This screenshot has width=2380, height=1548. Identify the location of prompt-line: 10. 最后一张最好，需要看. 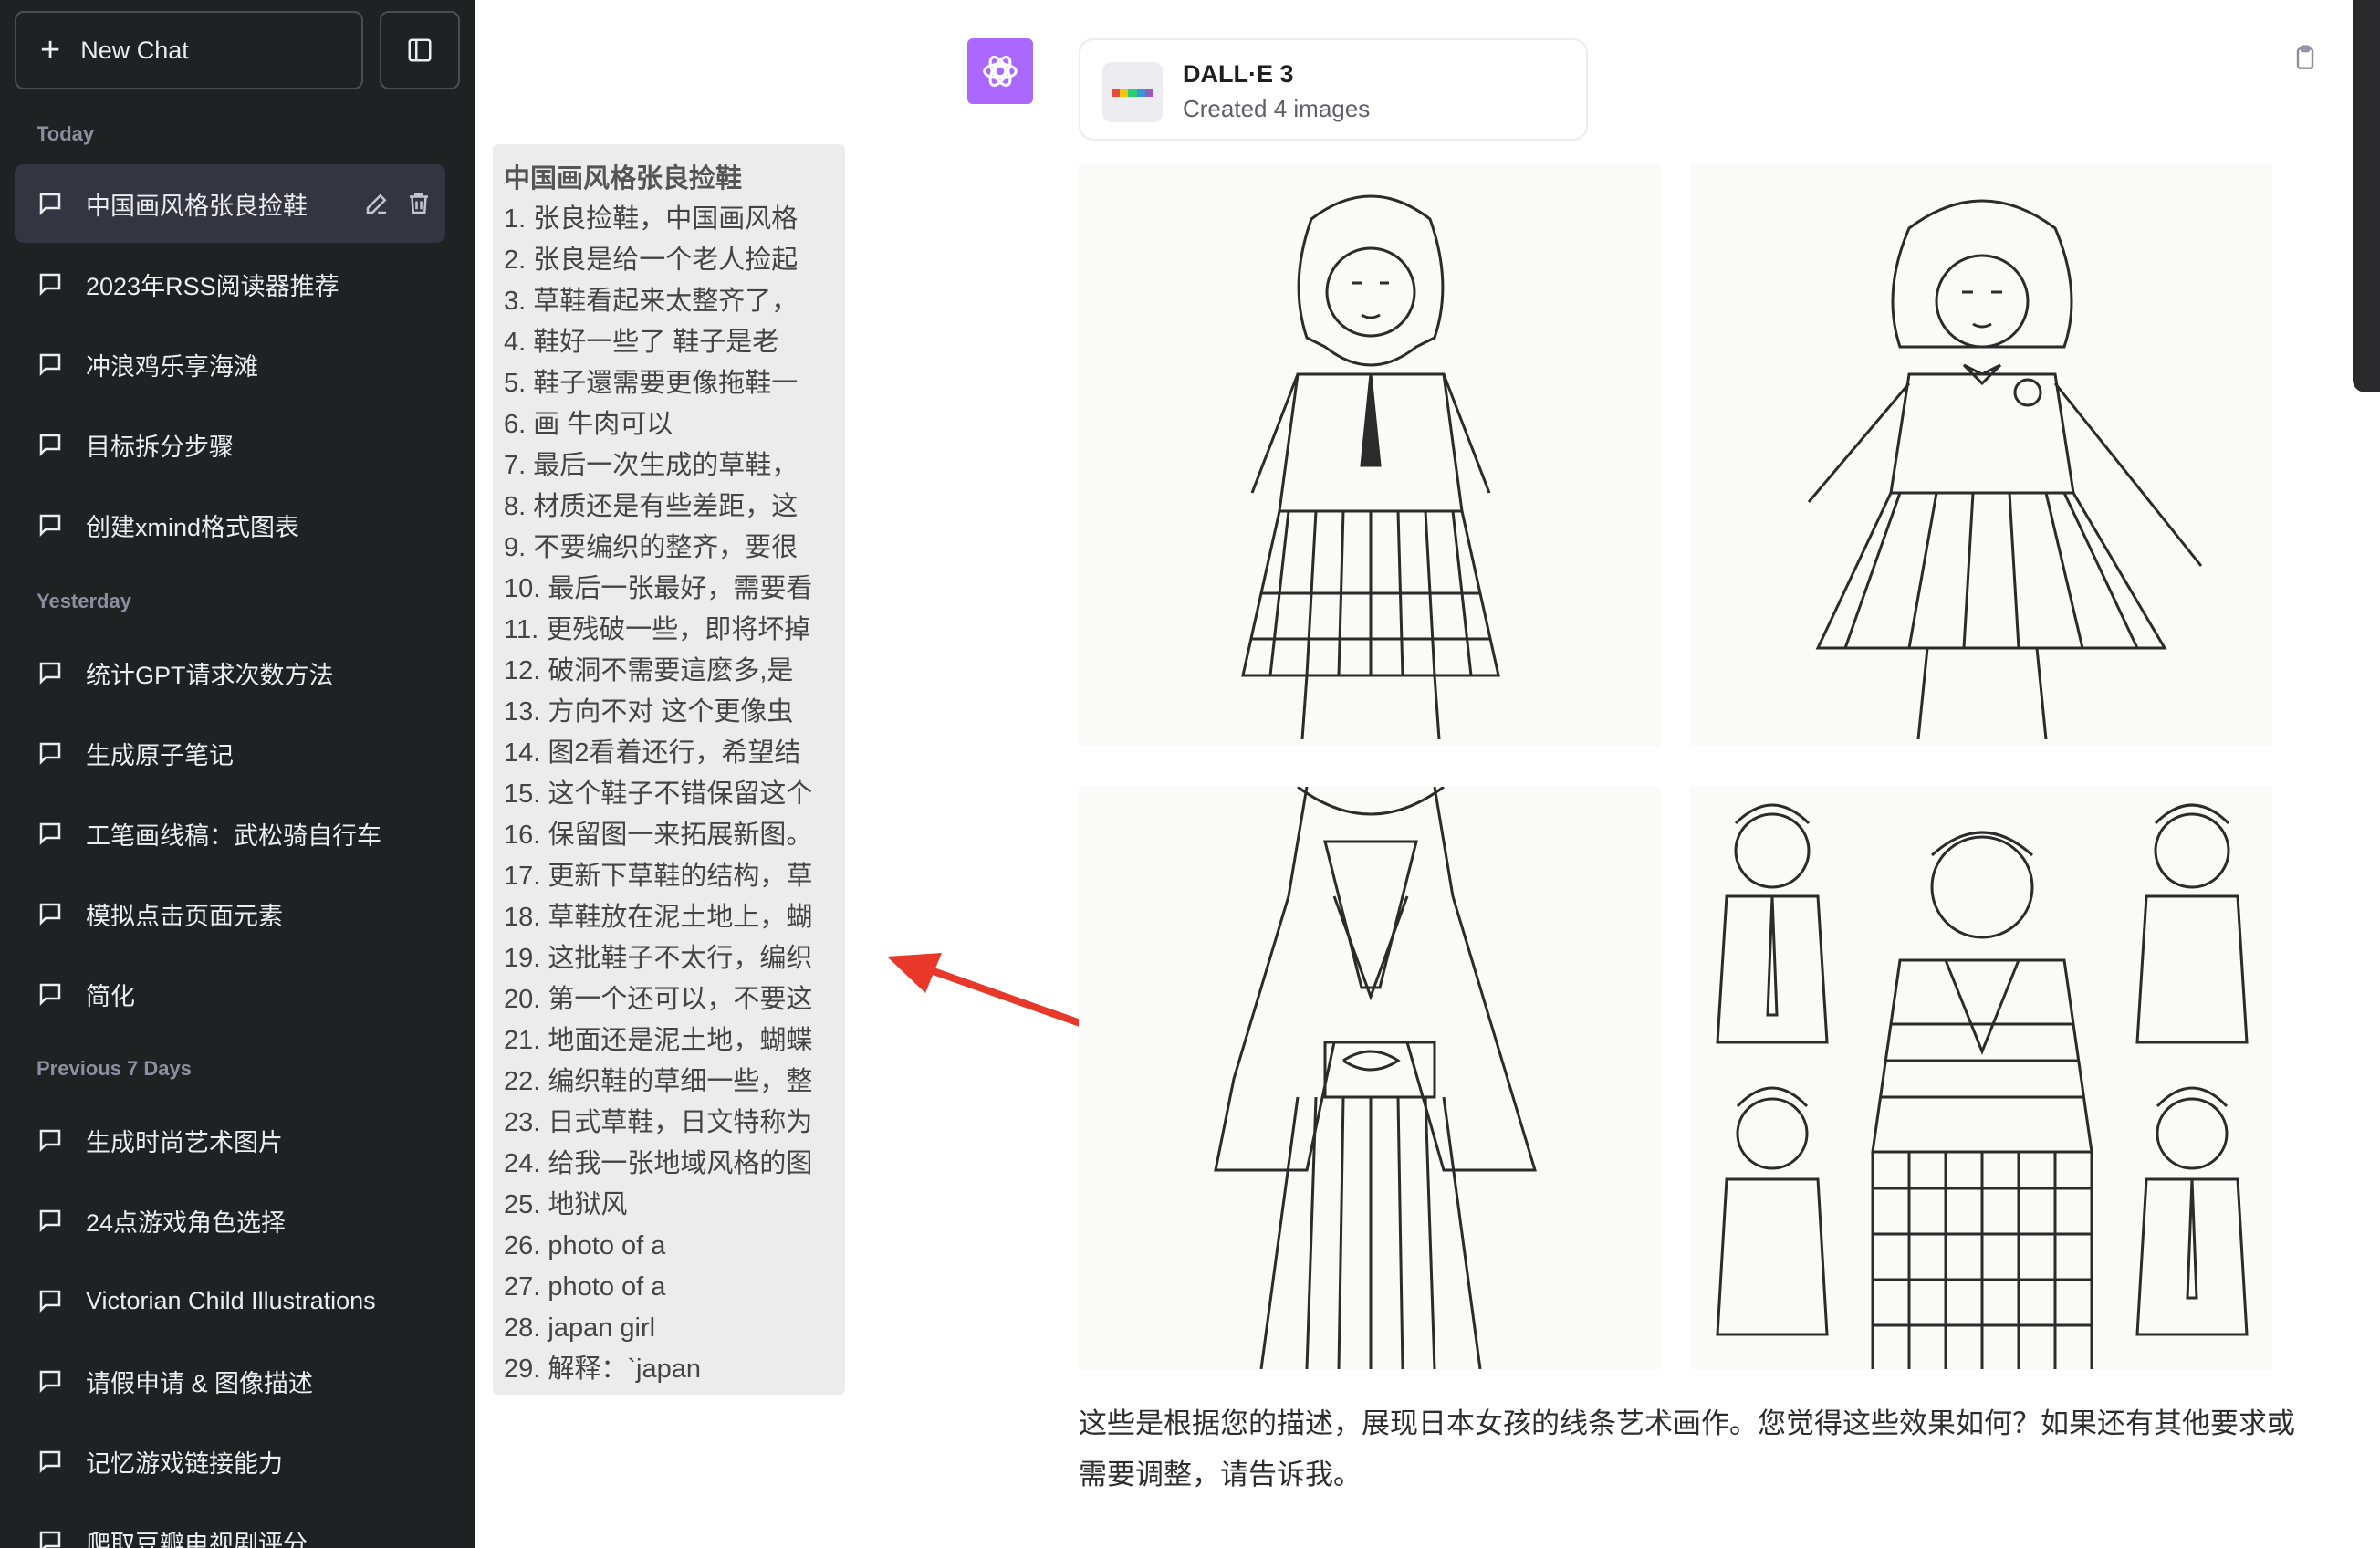
(669, 589).